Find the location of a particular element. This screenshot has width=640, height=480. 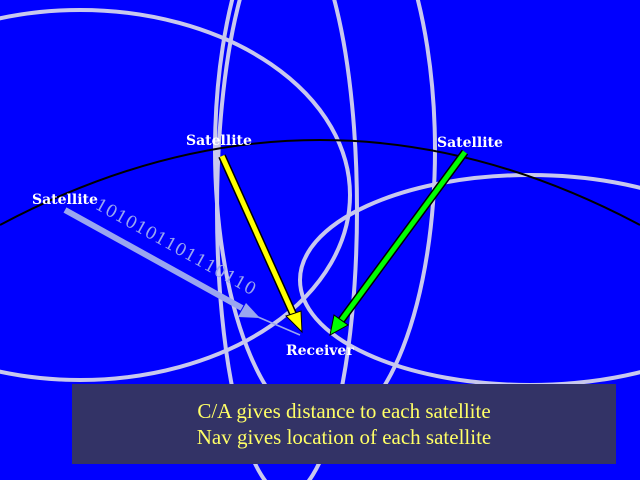

satellite-label-left: Satellite is located at coordinates (65, 200).